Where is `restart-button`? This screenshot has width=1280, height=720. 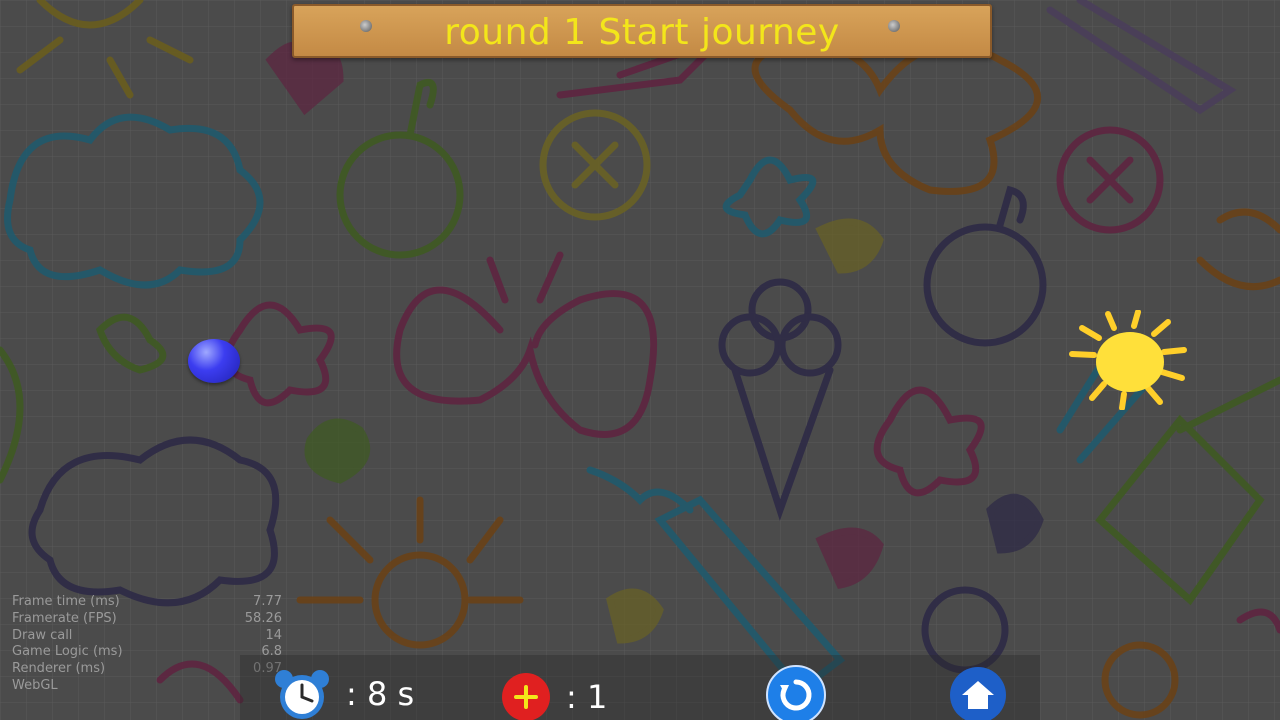 restart-button is located at coordinates (796, 692).